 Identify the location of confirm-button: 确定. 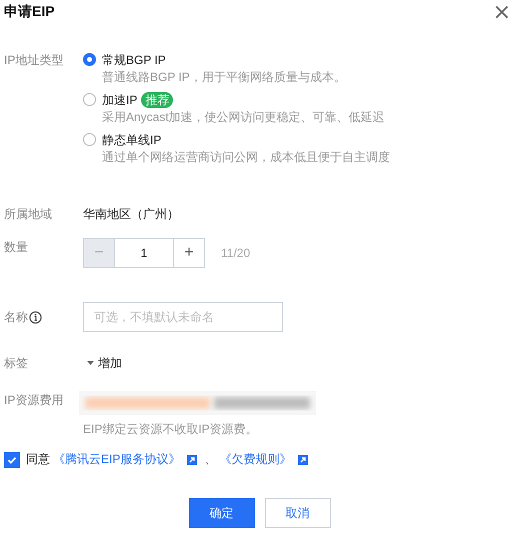
(221, 513).